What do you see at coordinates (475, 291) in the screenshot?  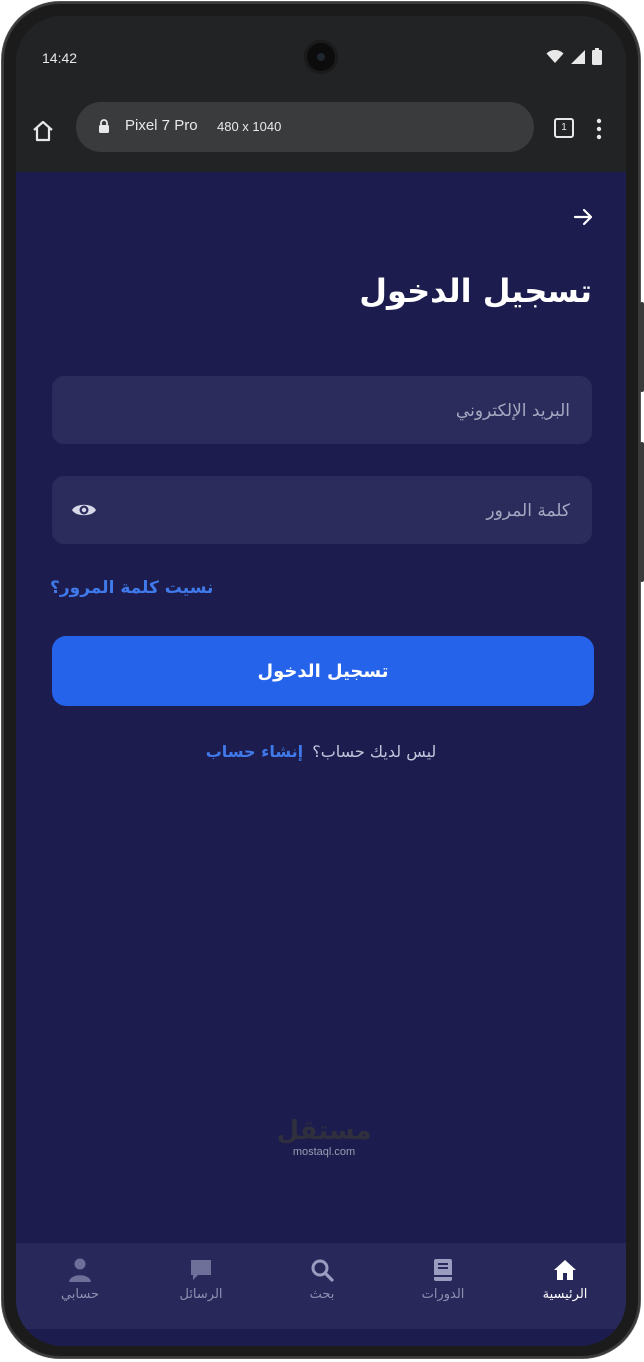 I see `page-title: تسجيل الدخول` at bounding box center [475, 291].